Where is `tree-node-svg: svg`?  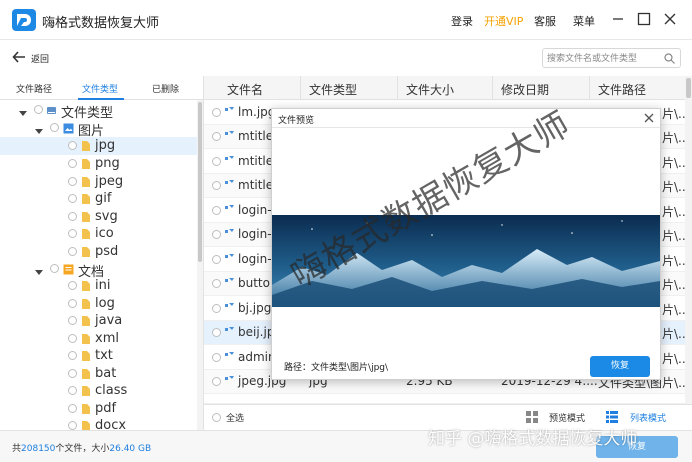
tree-node-svg: svg is located at coordinates (98, 217).